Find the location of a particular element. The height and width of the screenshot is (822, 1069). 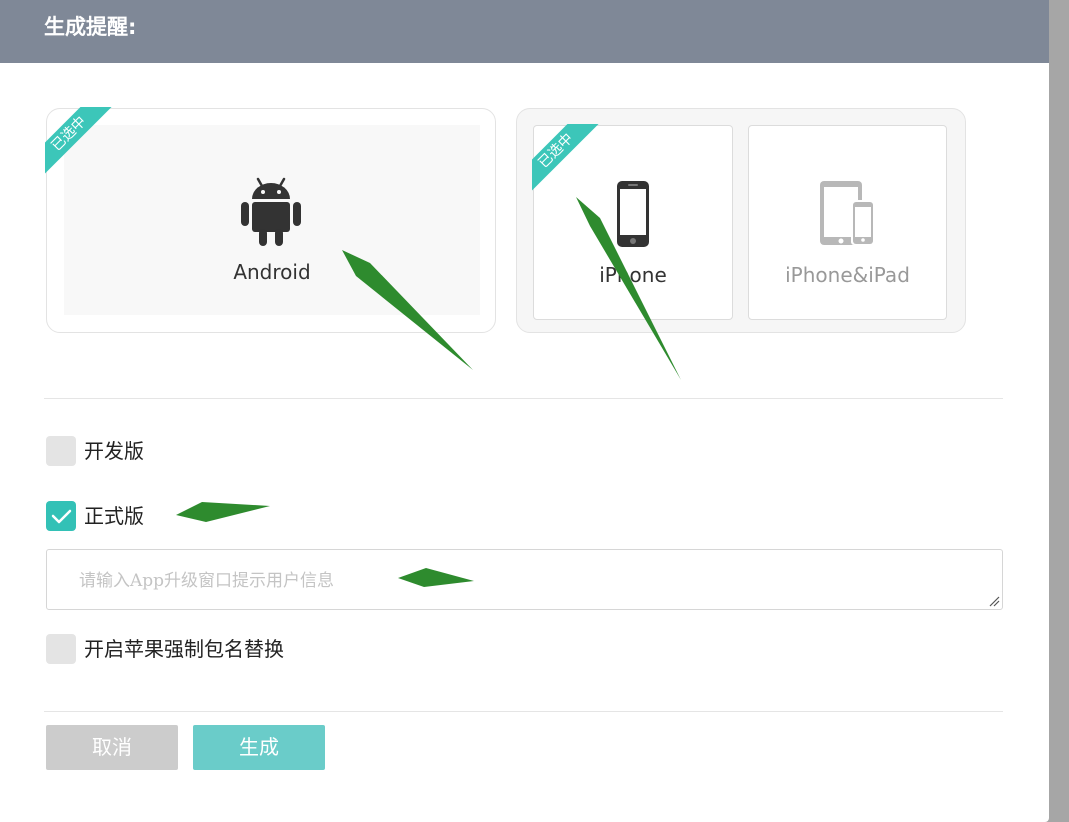

upgrade-message-placeholder: 请输入App升级窗口提示用户信息 is located at coordinates (207, 581).